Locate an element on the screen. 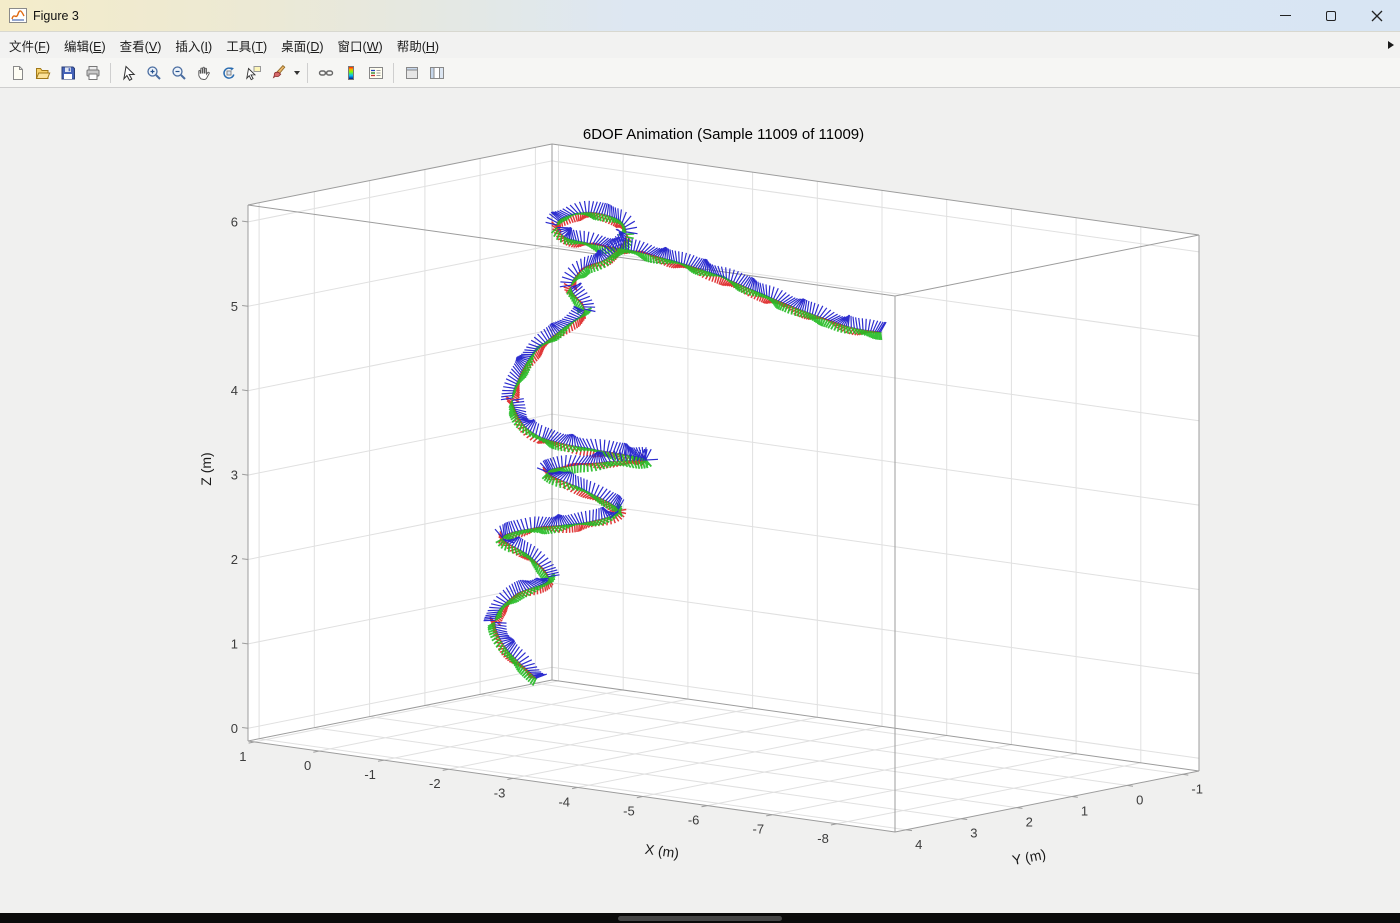  rotate-3d-button is located at coordinates (228, 73).